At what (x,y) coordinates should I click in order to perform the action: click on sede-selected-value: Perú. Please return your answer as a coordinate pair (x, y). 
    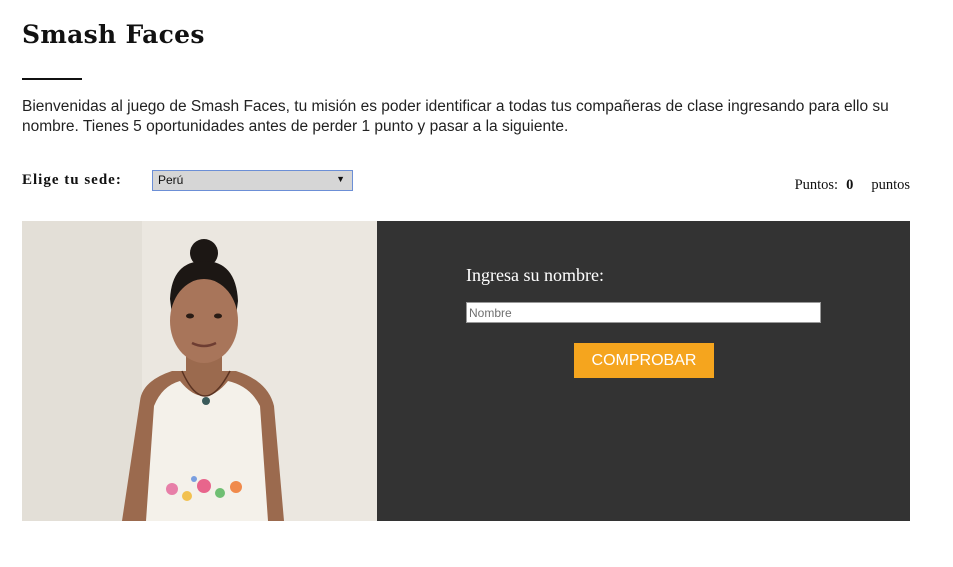
    Looking at the image, I should click on (171, 180).